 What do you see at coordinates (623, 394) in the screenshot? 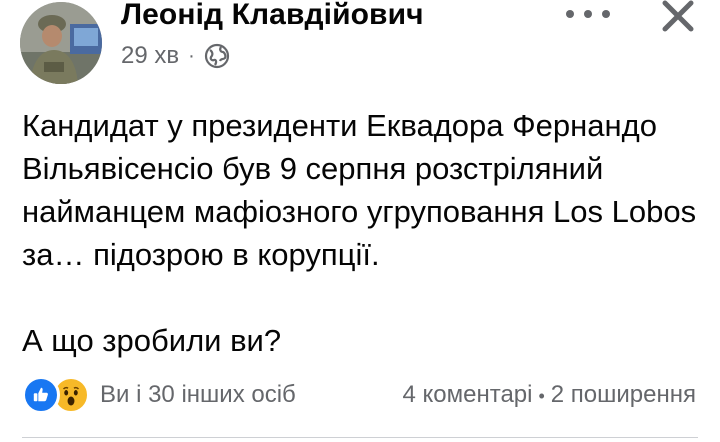
I see `shares-count: 2 поширення` at bounding box center [623, 394].